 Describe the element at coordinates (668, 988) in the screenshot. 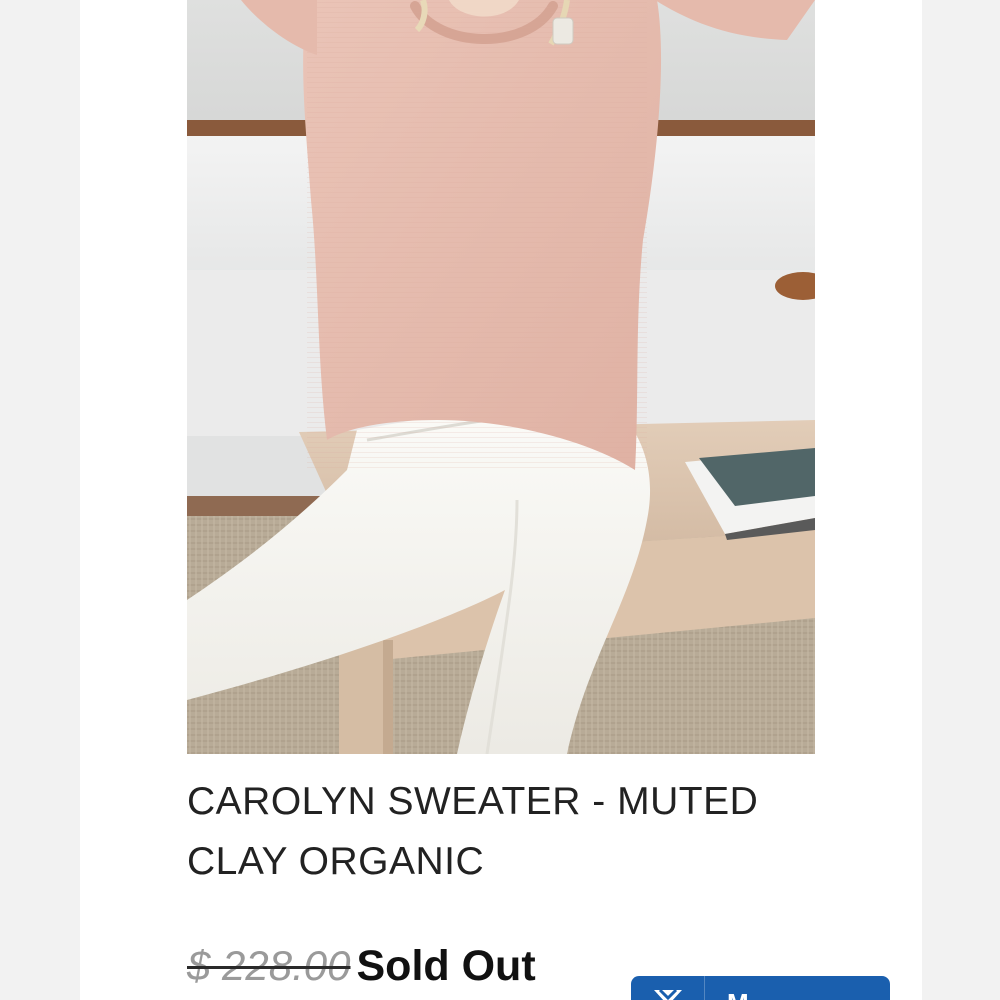

I see `chat-app-icon` at that location.